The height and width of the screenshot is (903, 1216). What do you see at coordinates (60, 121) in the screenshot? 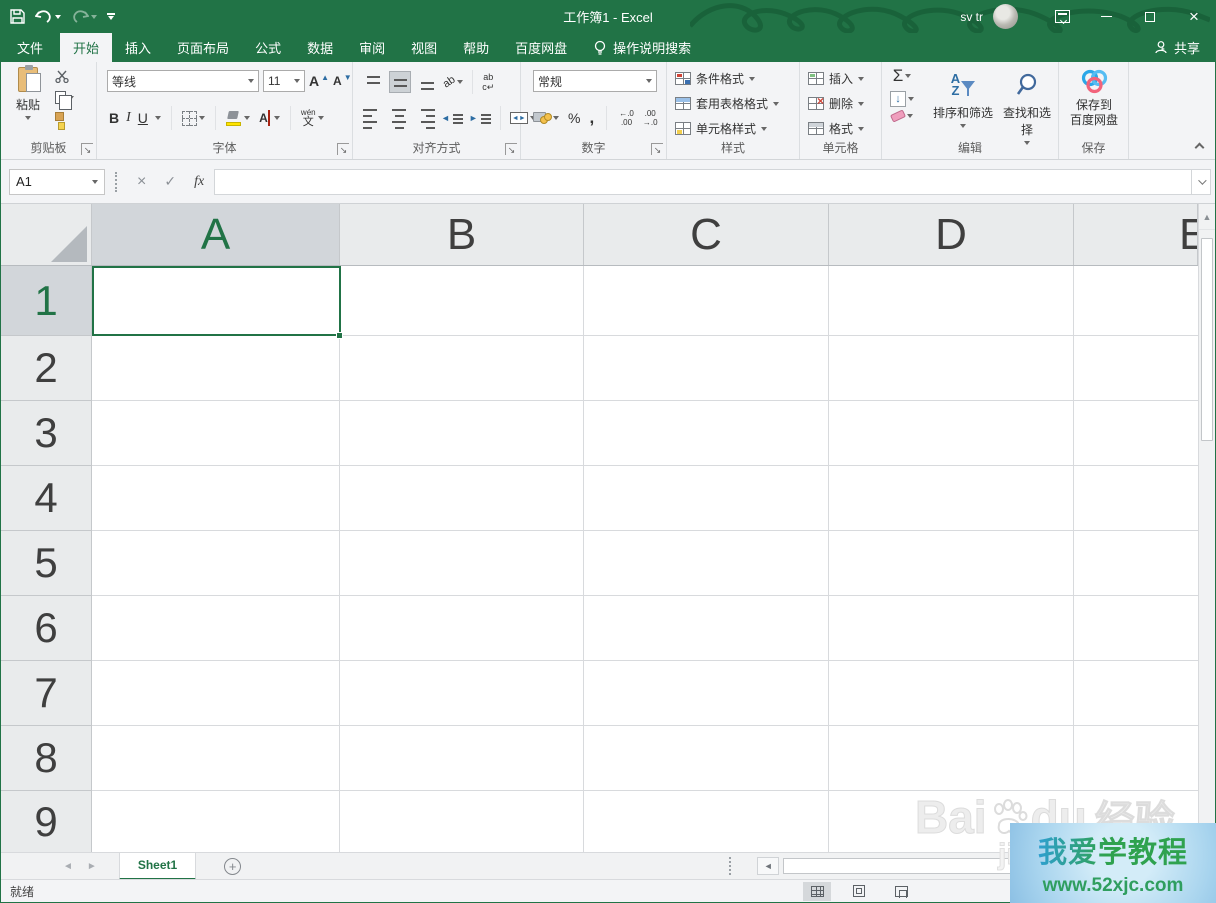
I see `format-painter-button` at bounding box center [60, 121].